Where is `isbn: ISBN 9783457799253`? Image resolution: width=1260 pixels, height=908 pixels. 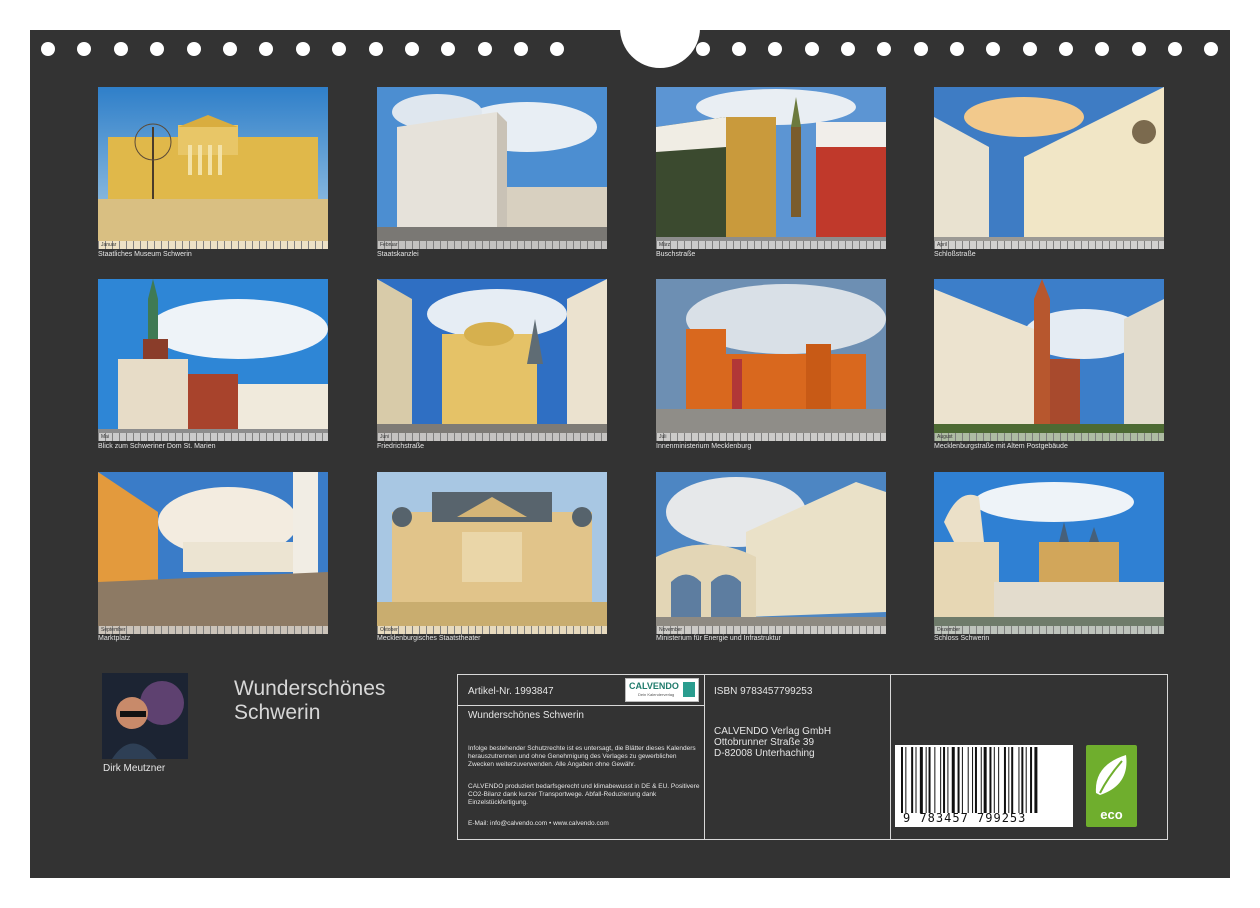
isbn: ISBN 9783457799253 is located at coordinates (763, 691).